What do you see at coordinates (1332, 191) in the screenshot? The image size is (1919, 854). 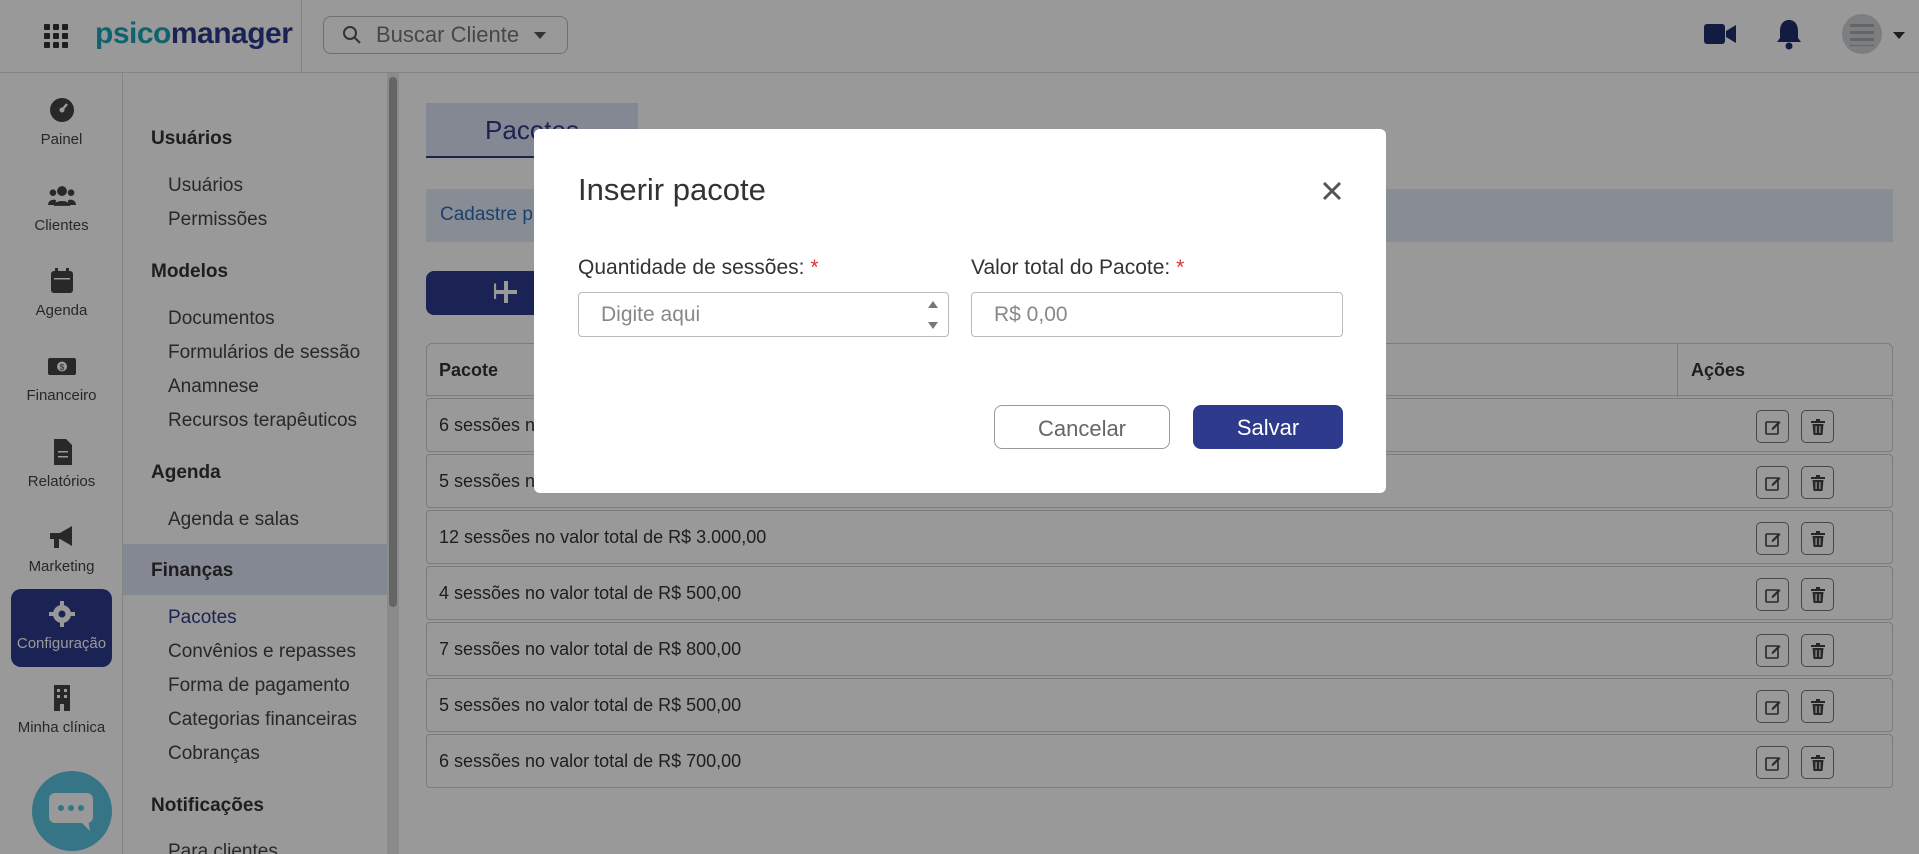 I see `close-icon` at bounding box center [1332, 191].